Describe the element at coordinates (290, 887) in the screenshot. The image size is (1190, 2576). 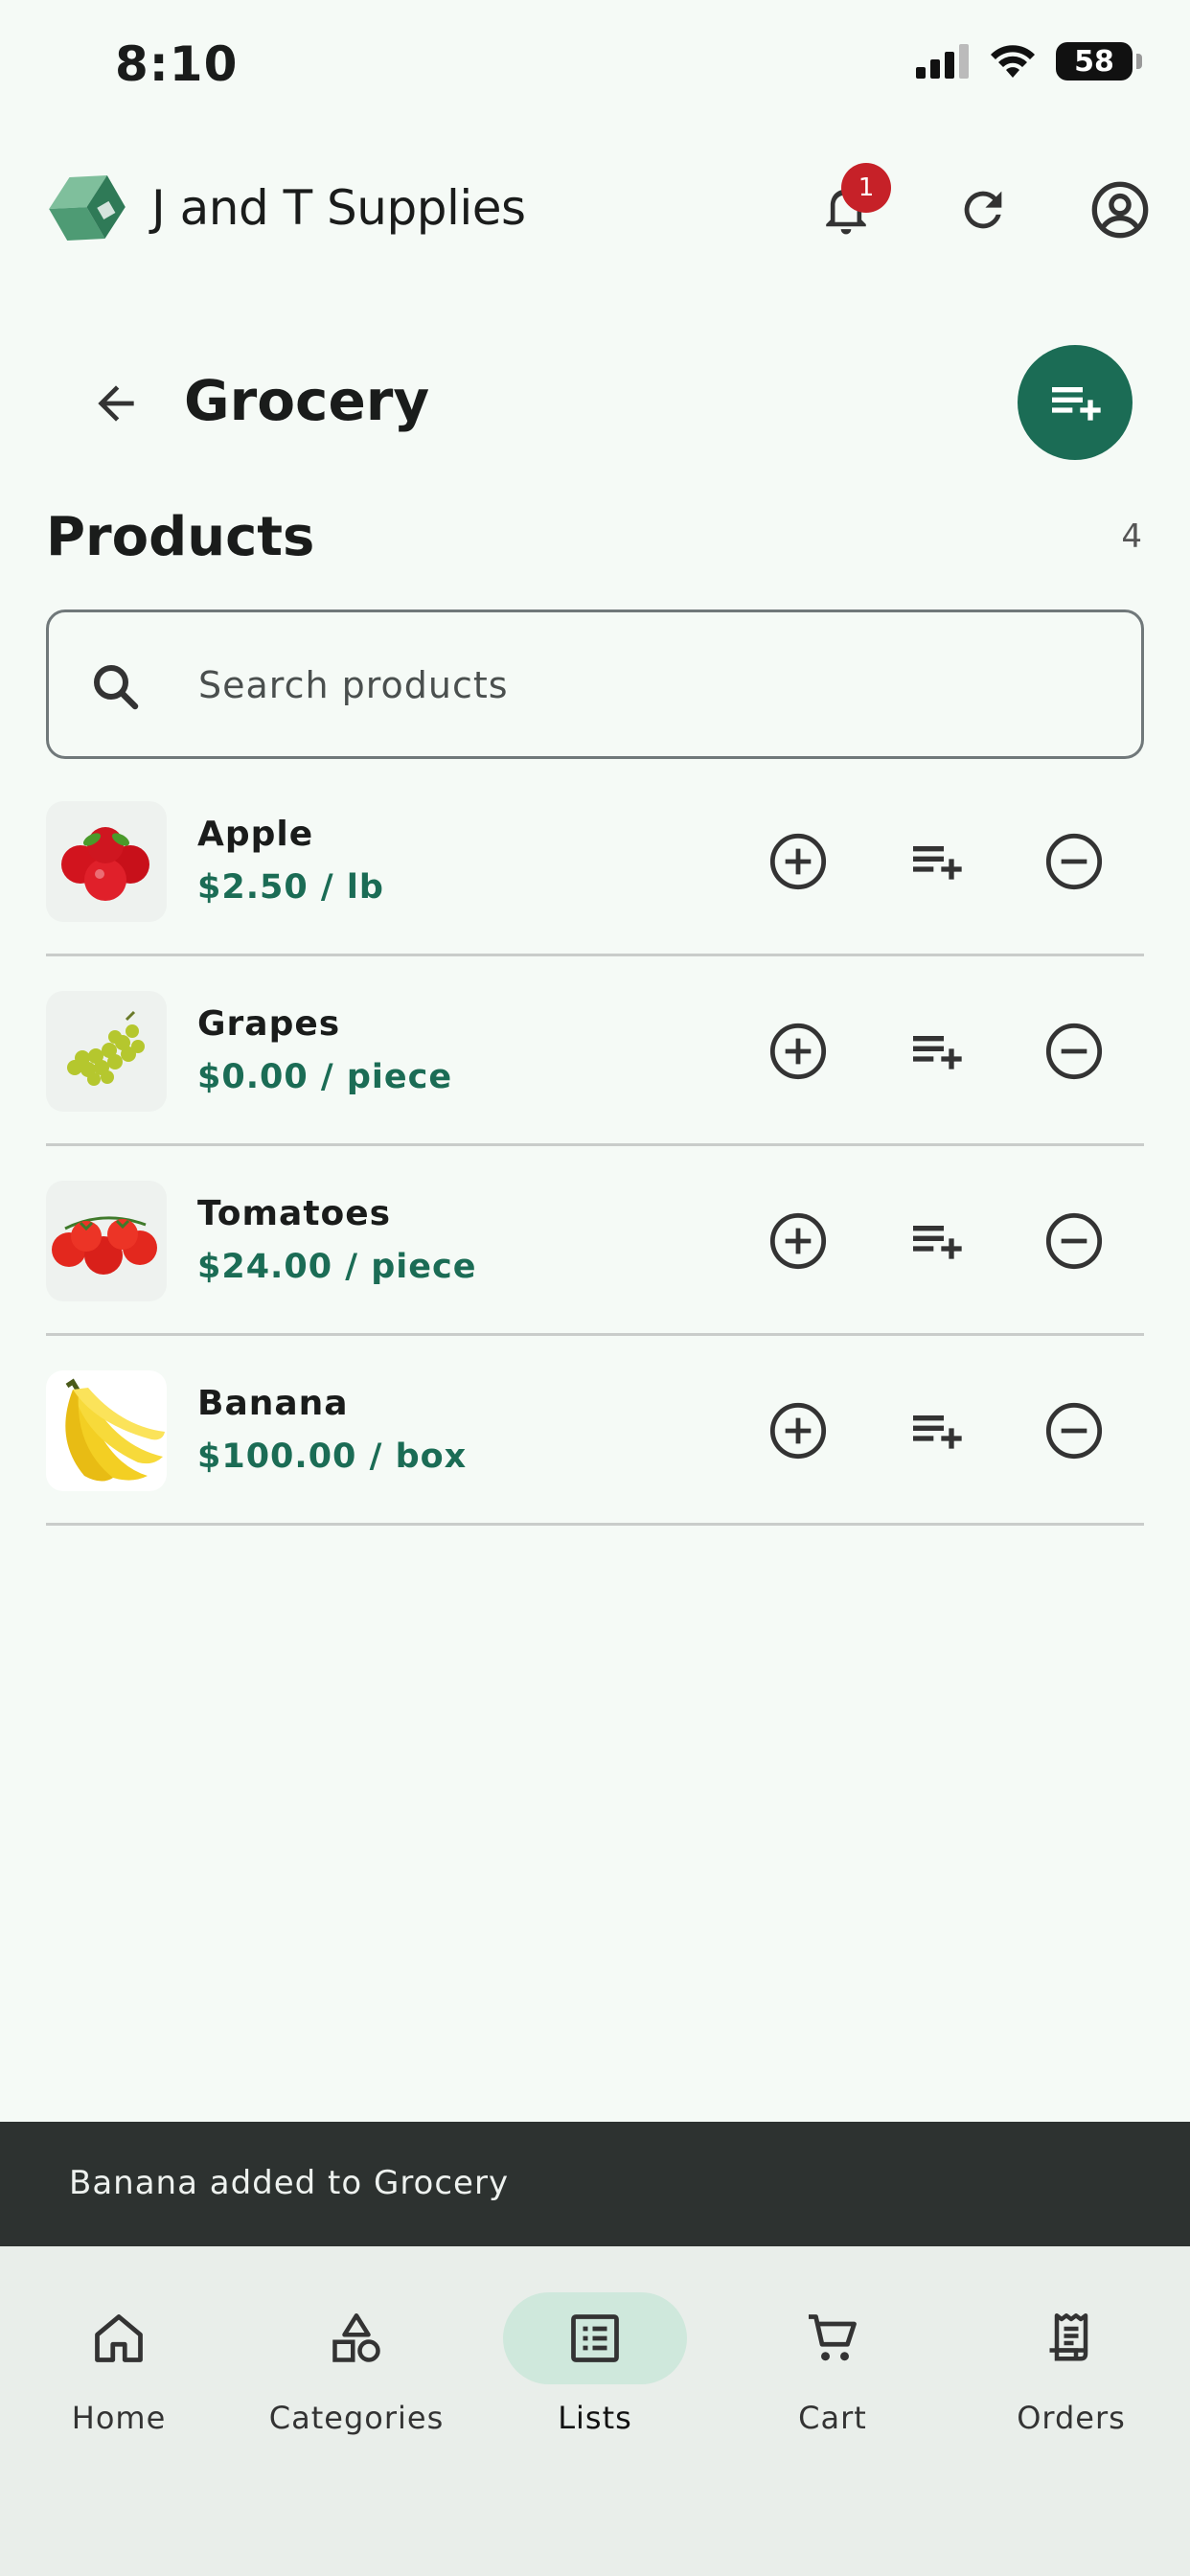
I see `product-price: $2.50 / lb` at that location.